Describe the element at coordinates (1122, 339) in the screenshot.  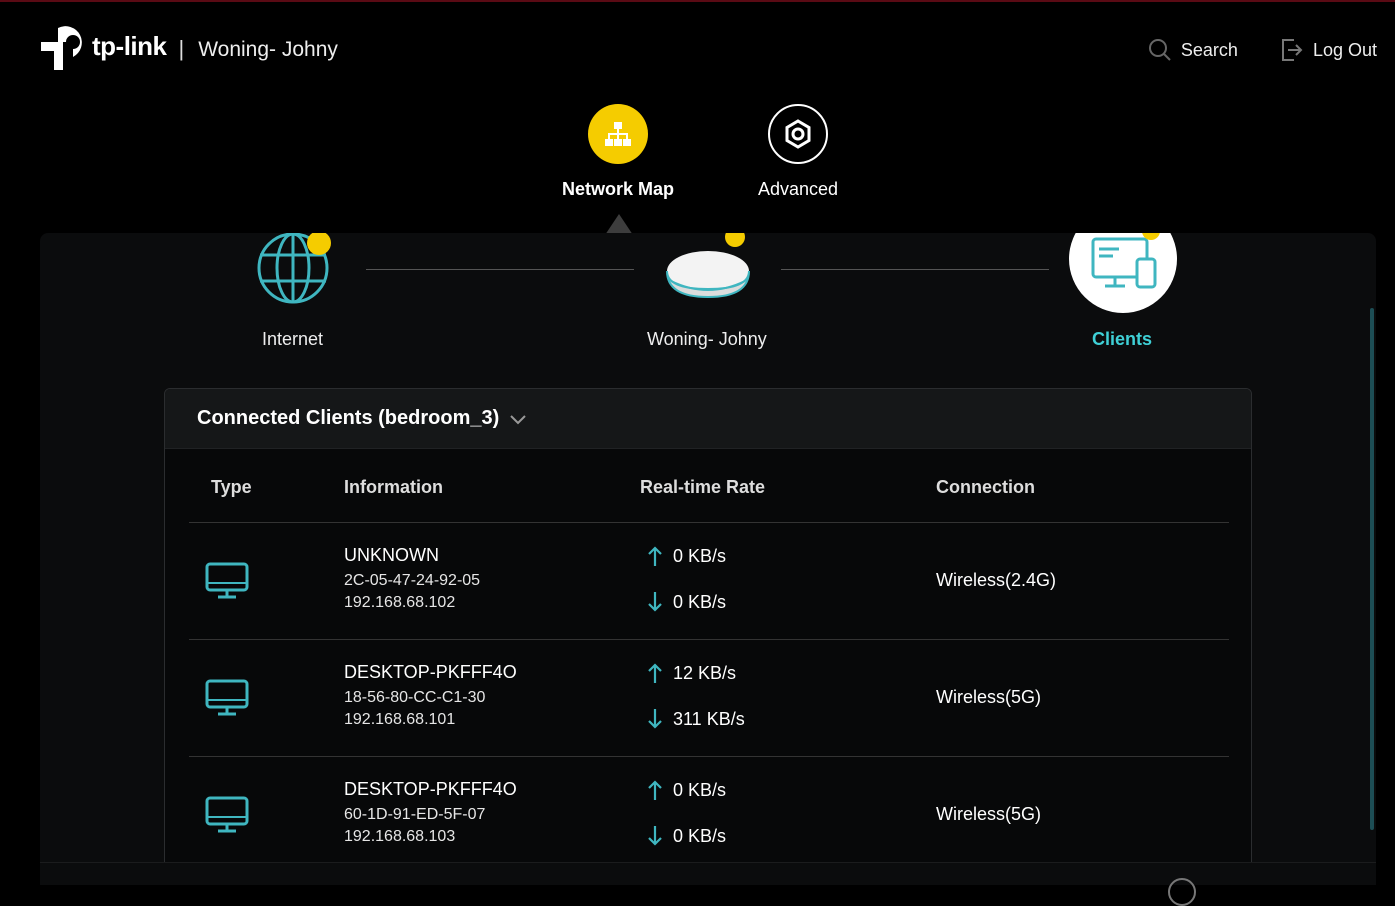
I see `clients-label: Clients` at that location.